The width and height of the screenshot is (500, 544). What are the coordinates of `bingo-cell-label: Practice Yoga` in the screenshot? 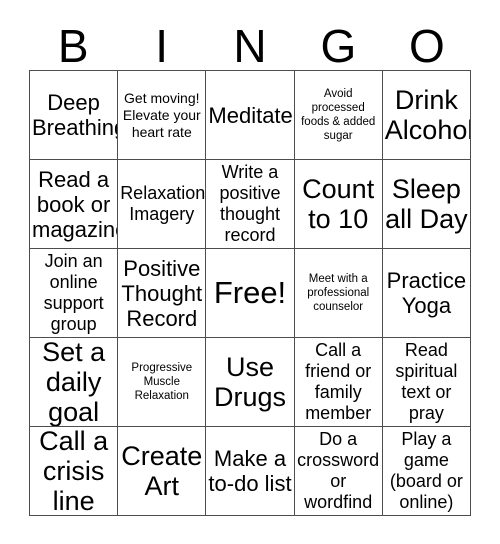 It's located at (426, 293).